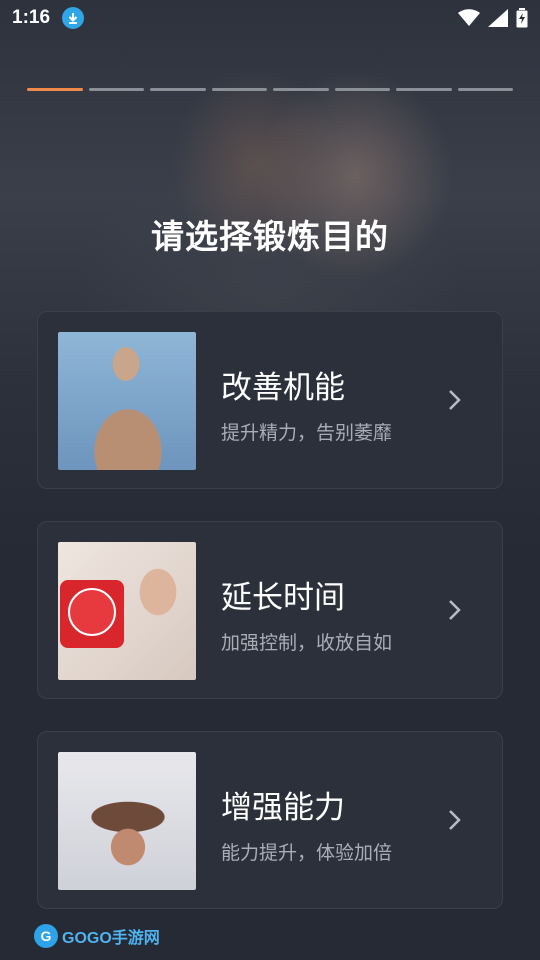 This screenshot has height=960, width=540. Describe the element at coordinates (283, 808) in the screenshot. I see `option-heading: 增强能力` at that location.